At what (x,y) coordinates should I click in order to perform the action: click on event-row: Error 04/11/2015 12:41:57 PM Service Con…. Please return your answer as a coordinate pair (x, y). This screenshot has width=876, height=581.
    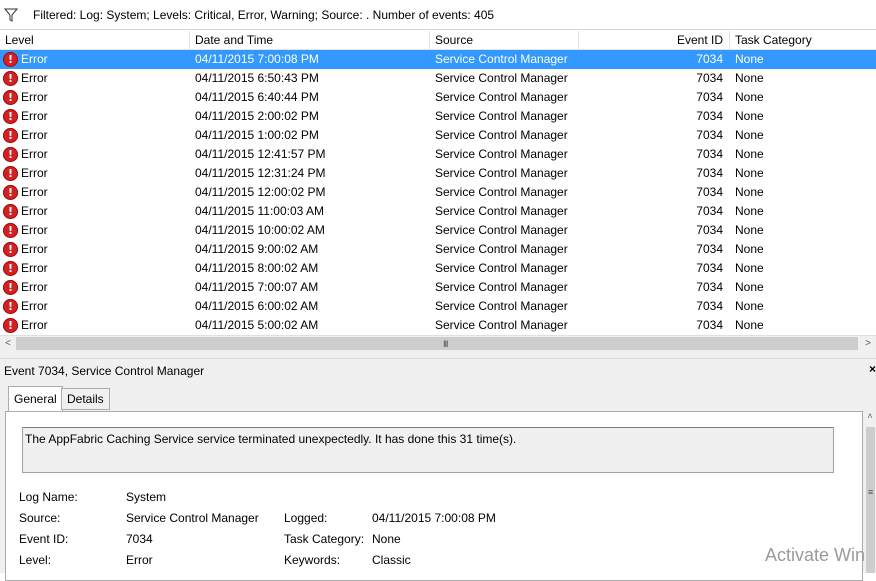
    Looking at the image, I should click on (438, 154).